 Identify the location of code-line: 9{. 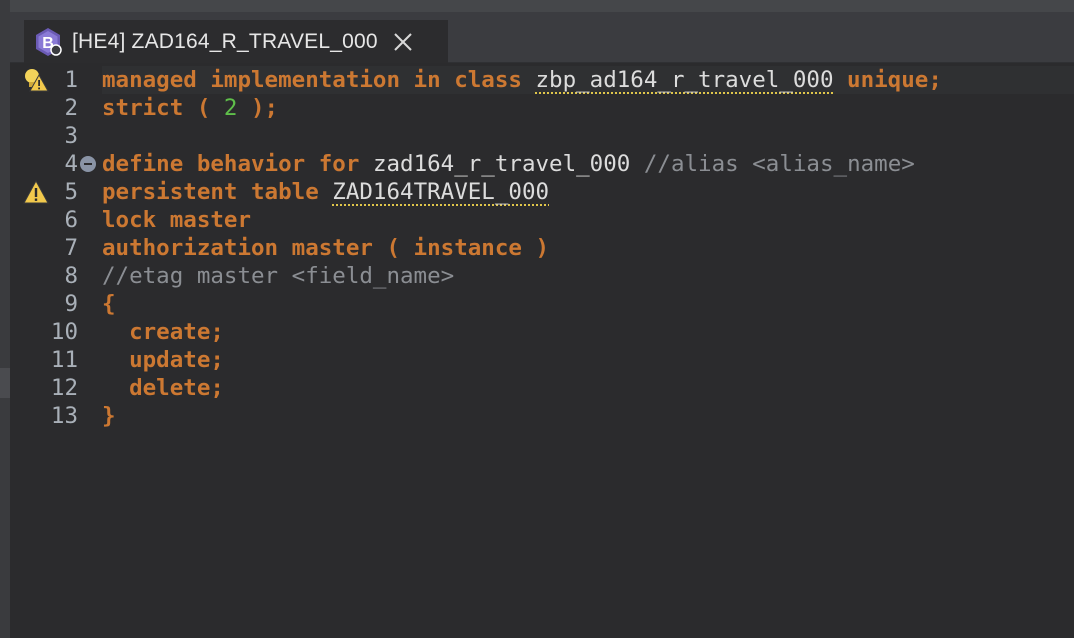
(548, 304).